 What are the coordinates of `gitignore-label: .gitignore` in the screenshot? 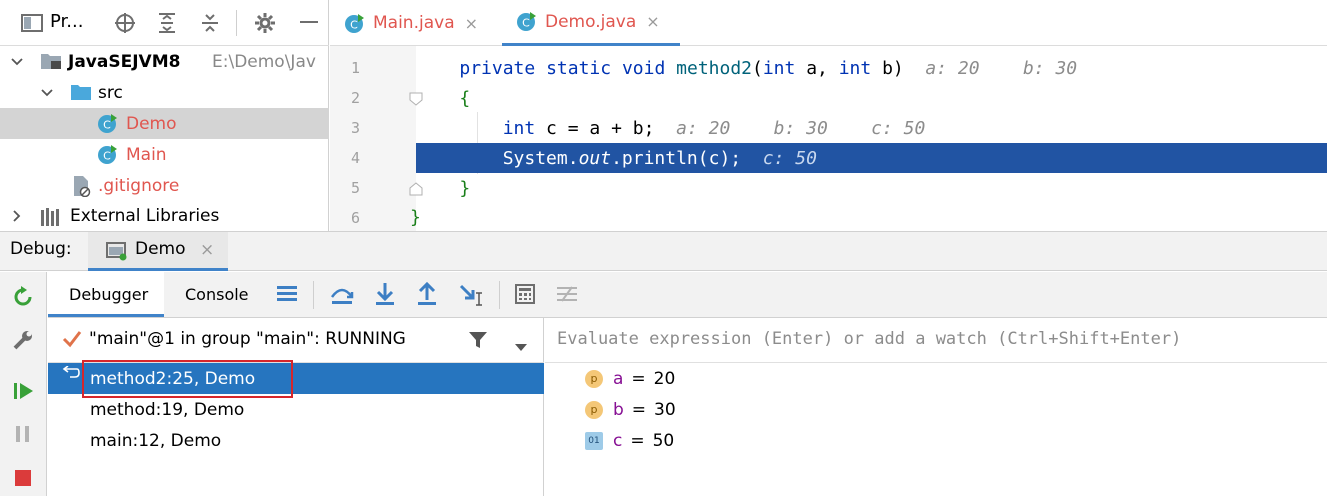 It's located at (139, 185).